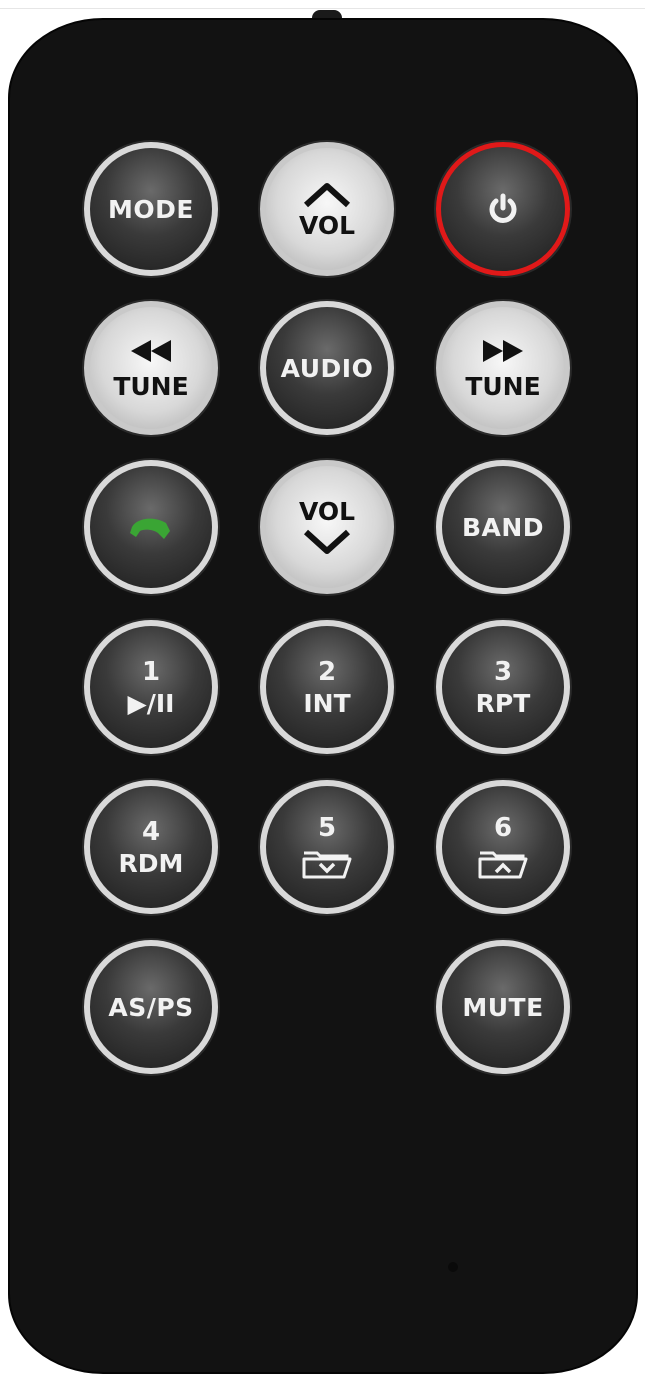  I want to click on ir-sensor-dot, so click(453, 1267).